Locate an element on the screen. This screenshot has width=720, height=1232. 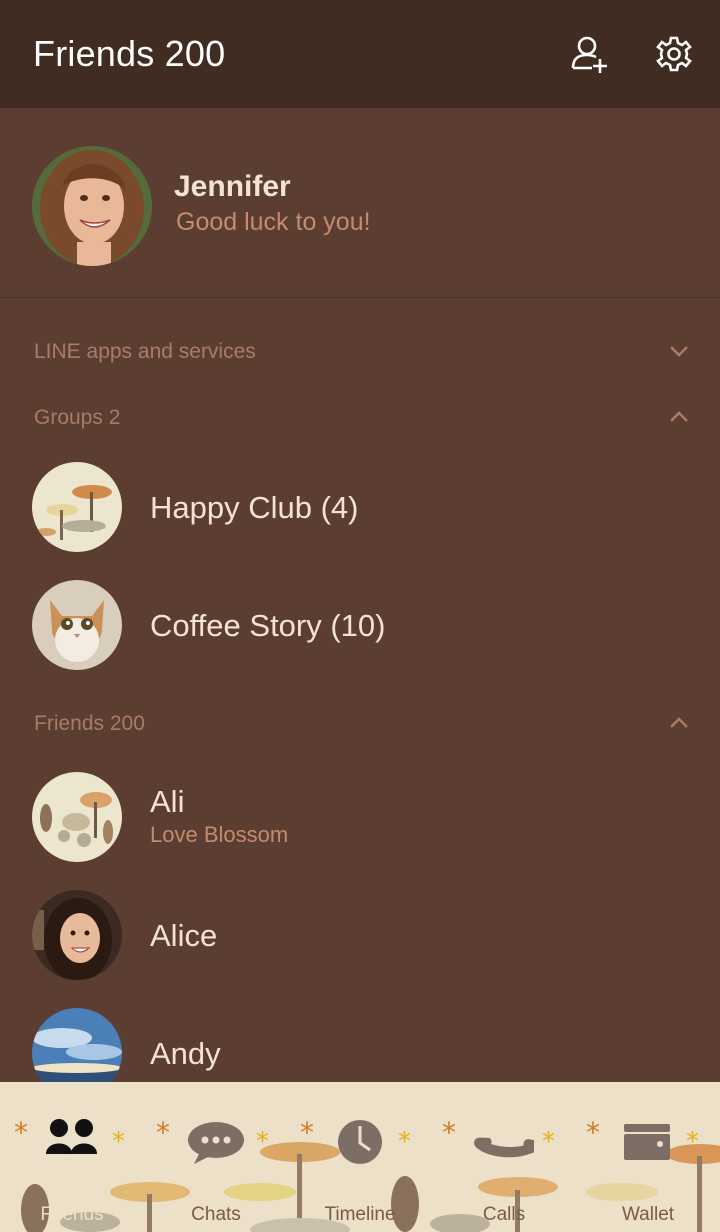
settings-button is located at coordinates (674, 54).